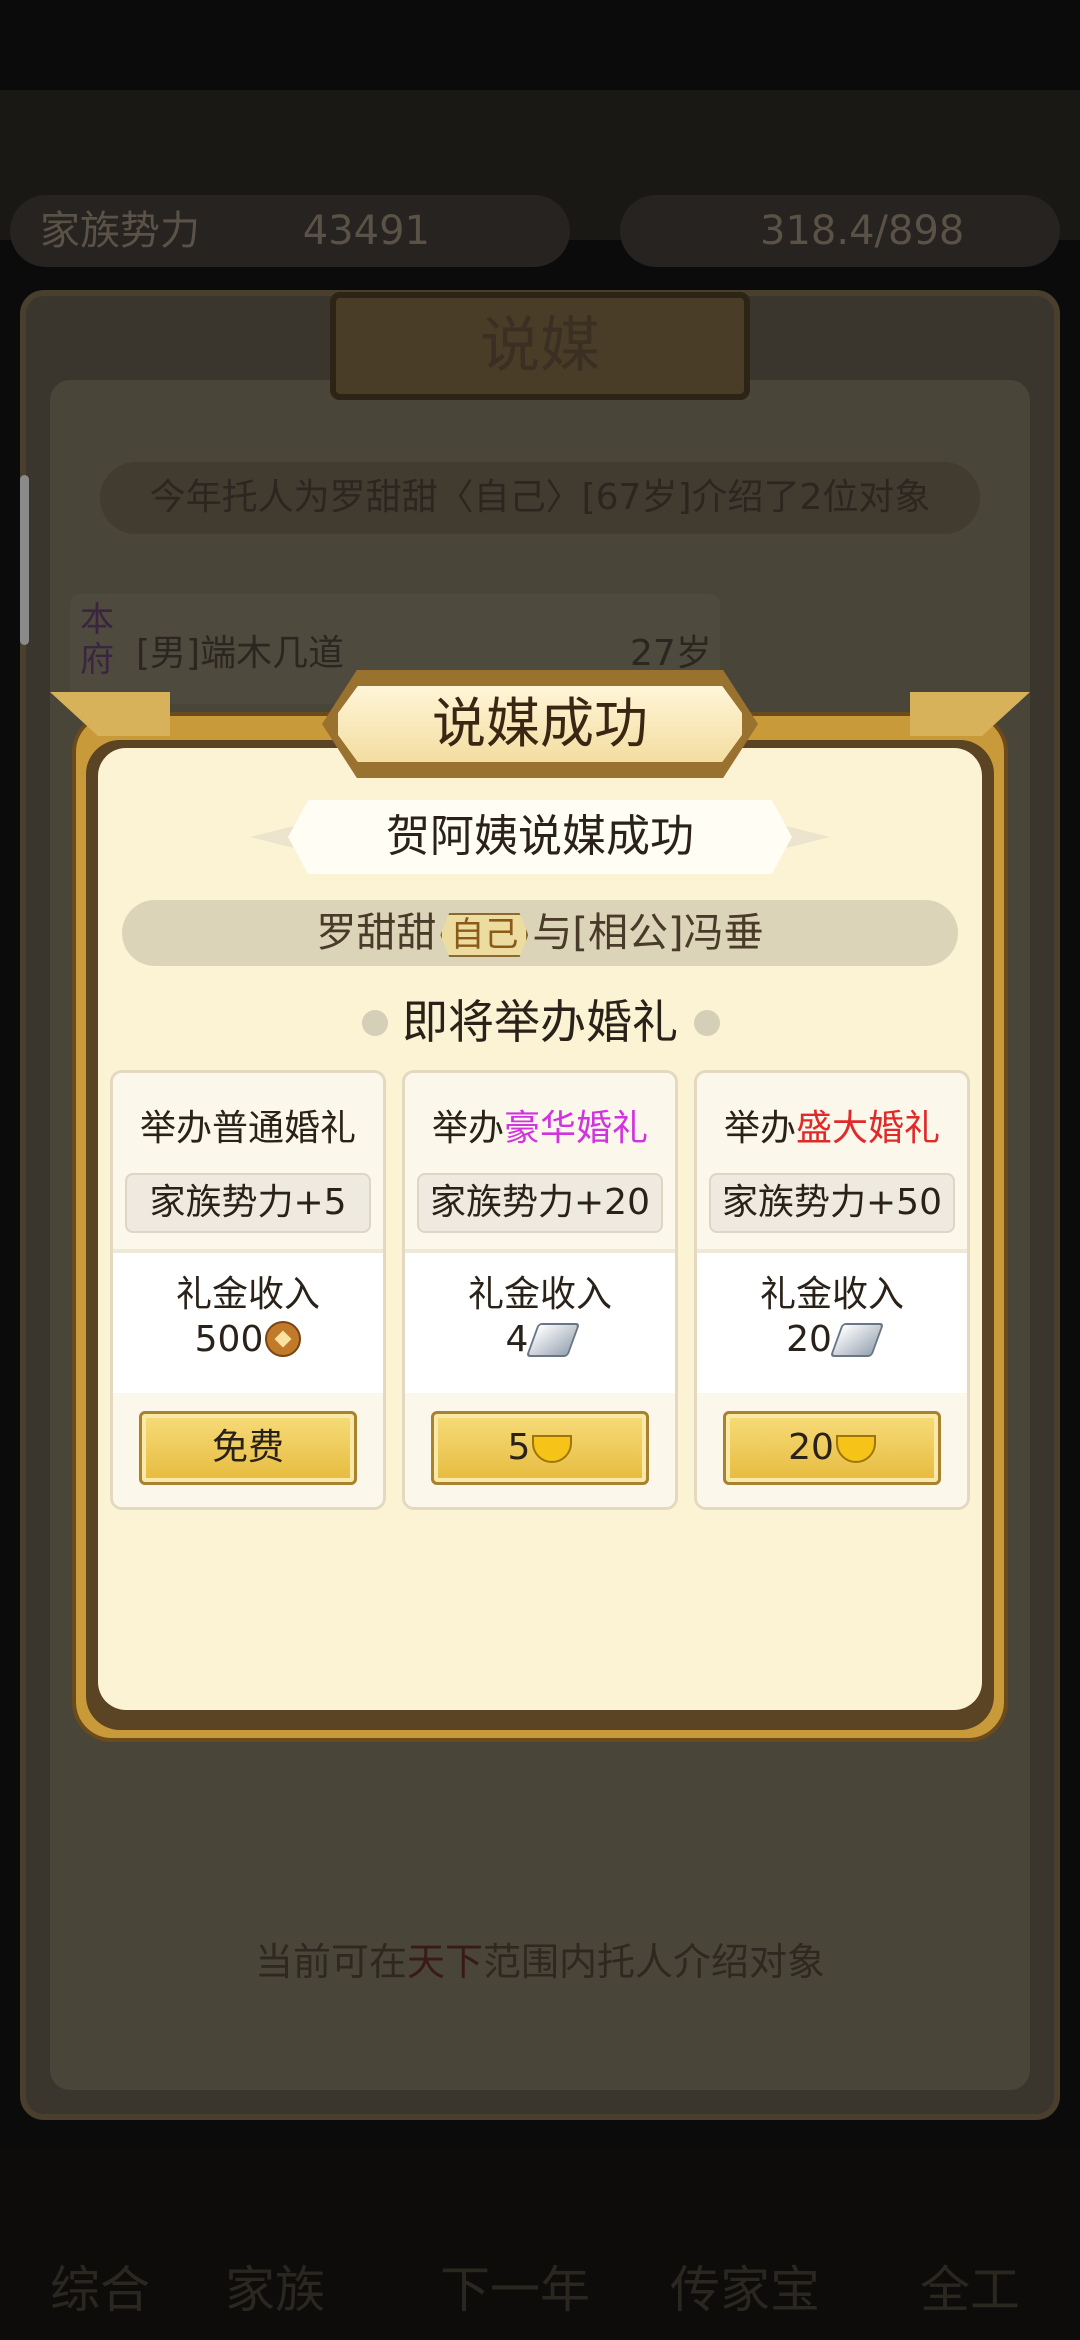 Image resolution: width=1080 pixels, height=2340 pixels. Describe the element at coordinates (540, 1022) in the screenshot. I see `wedding-section-title: 即将举办婚礼` at that location.